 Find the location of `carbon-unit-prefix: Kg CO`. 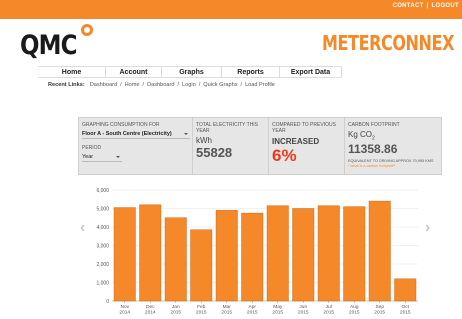

carbon-unit-prefix: Kg CO is located at coordinates (360, 134).